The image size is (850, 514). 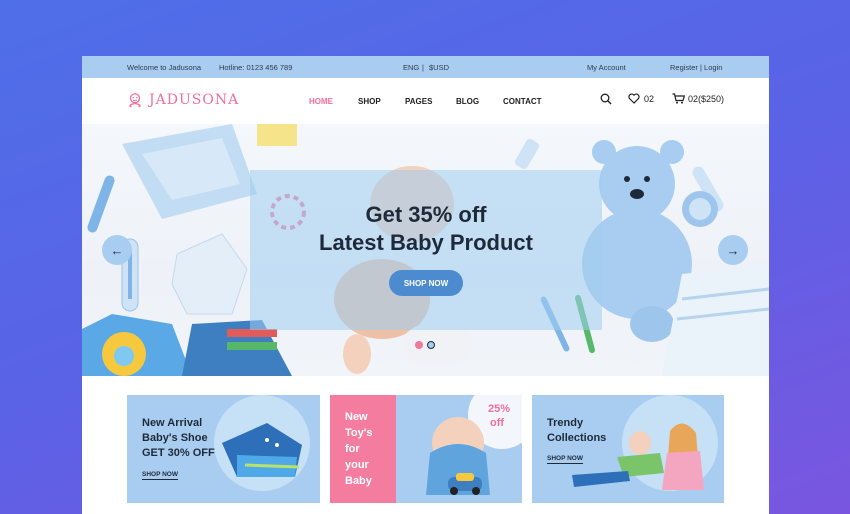 I want to click on banner-left-shop-now: SHOP NOW, so click(x=160, y=475).